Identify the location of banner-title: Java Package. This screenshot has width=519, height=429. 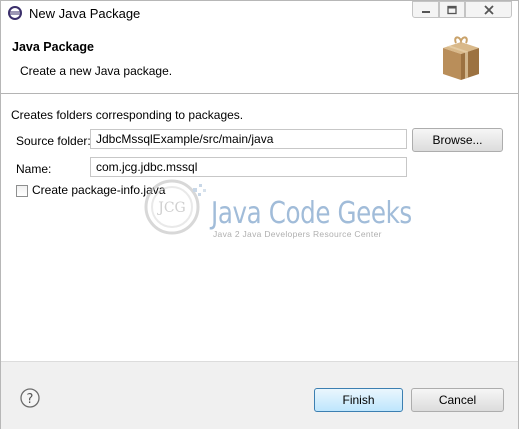
(53, 47).